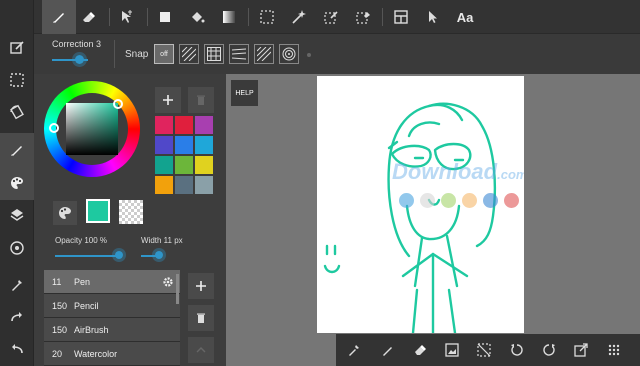  Describe the element at coordinates (112, 282) in the screenshot. I see `brush-list-item: 11 Pen` at that location.